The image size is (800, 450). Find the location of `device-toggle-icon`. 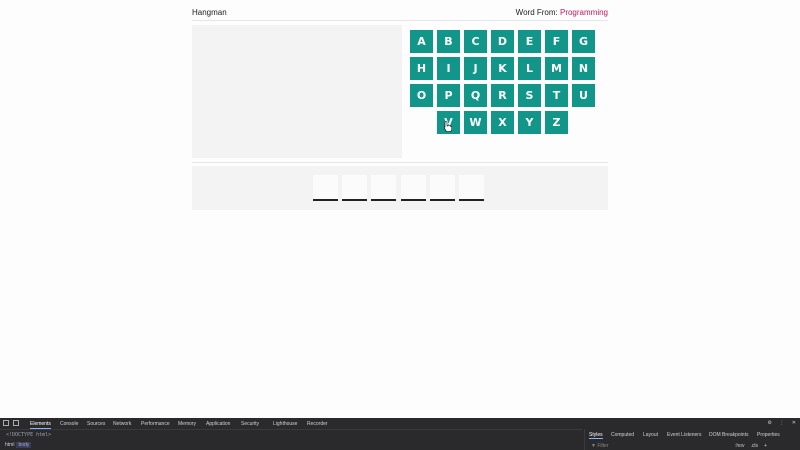

device-toggle-icon is located at coordinates (16, 423).